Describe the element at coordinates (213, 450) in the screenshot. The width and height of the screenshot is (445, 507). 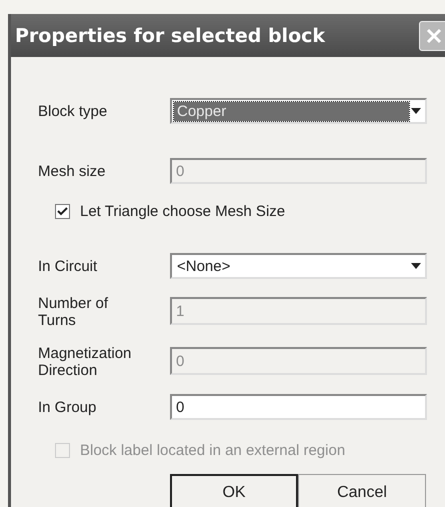
I see `checkbox-label: Block label located in an external region` at that location.